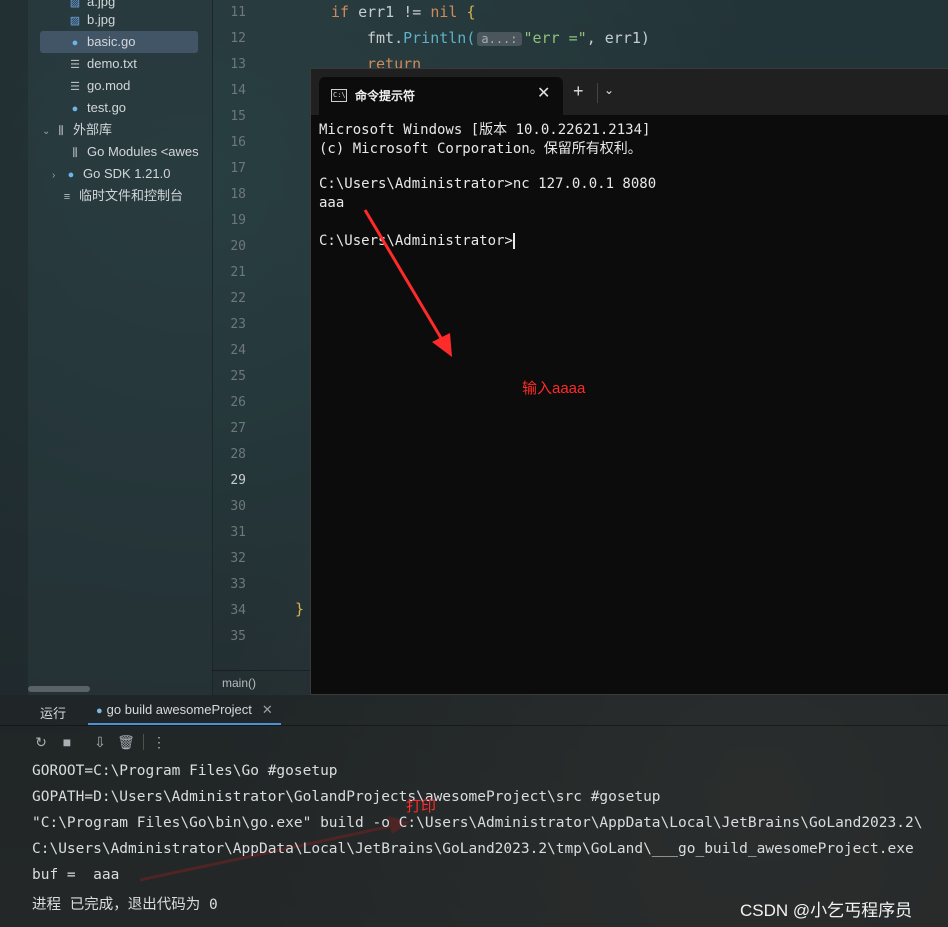 The image size is (948, 927). I want to click on output-line: buf = aaa, so click(76, 875).